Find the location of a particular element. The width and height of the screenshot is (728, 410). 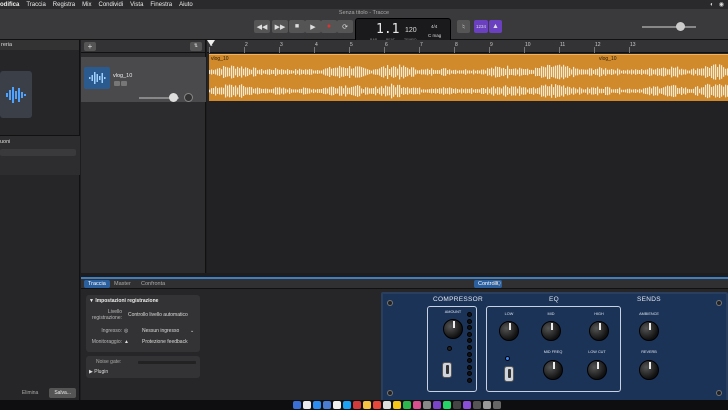

audio-region: vlog_10 vlog_10 is located at coordinates (468, 77).